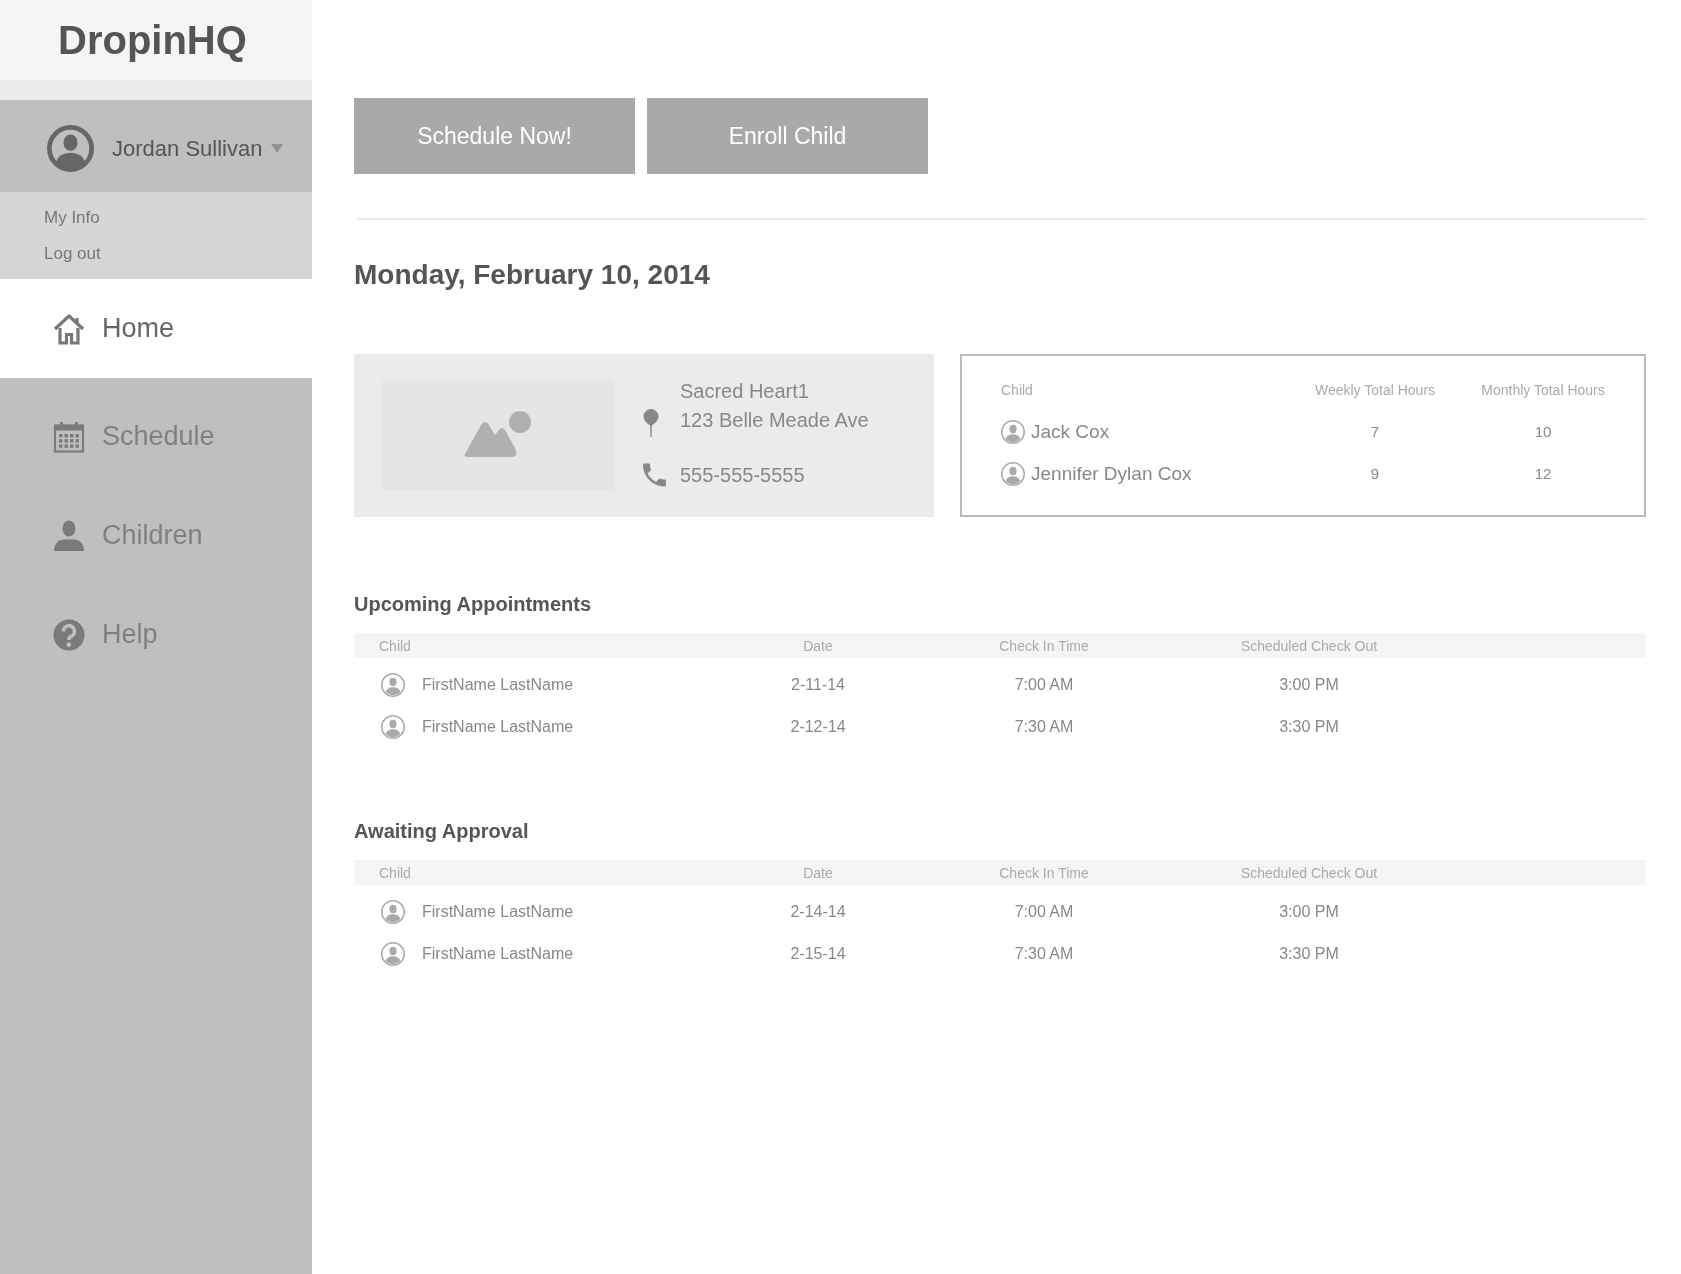 Image resolution: width=1681 pixels, height=1274 pixels. What do you see at coordinates (1543, 474) in the screenshot?
I see `table-cell-text: 12` at bounding box center [1543, 474].